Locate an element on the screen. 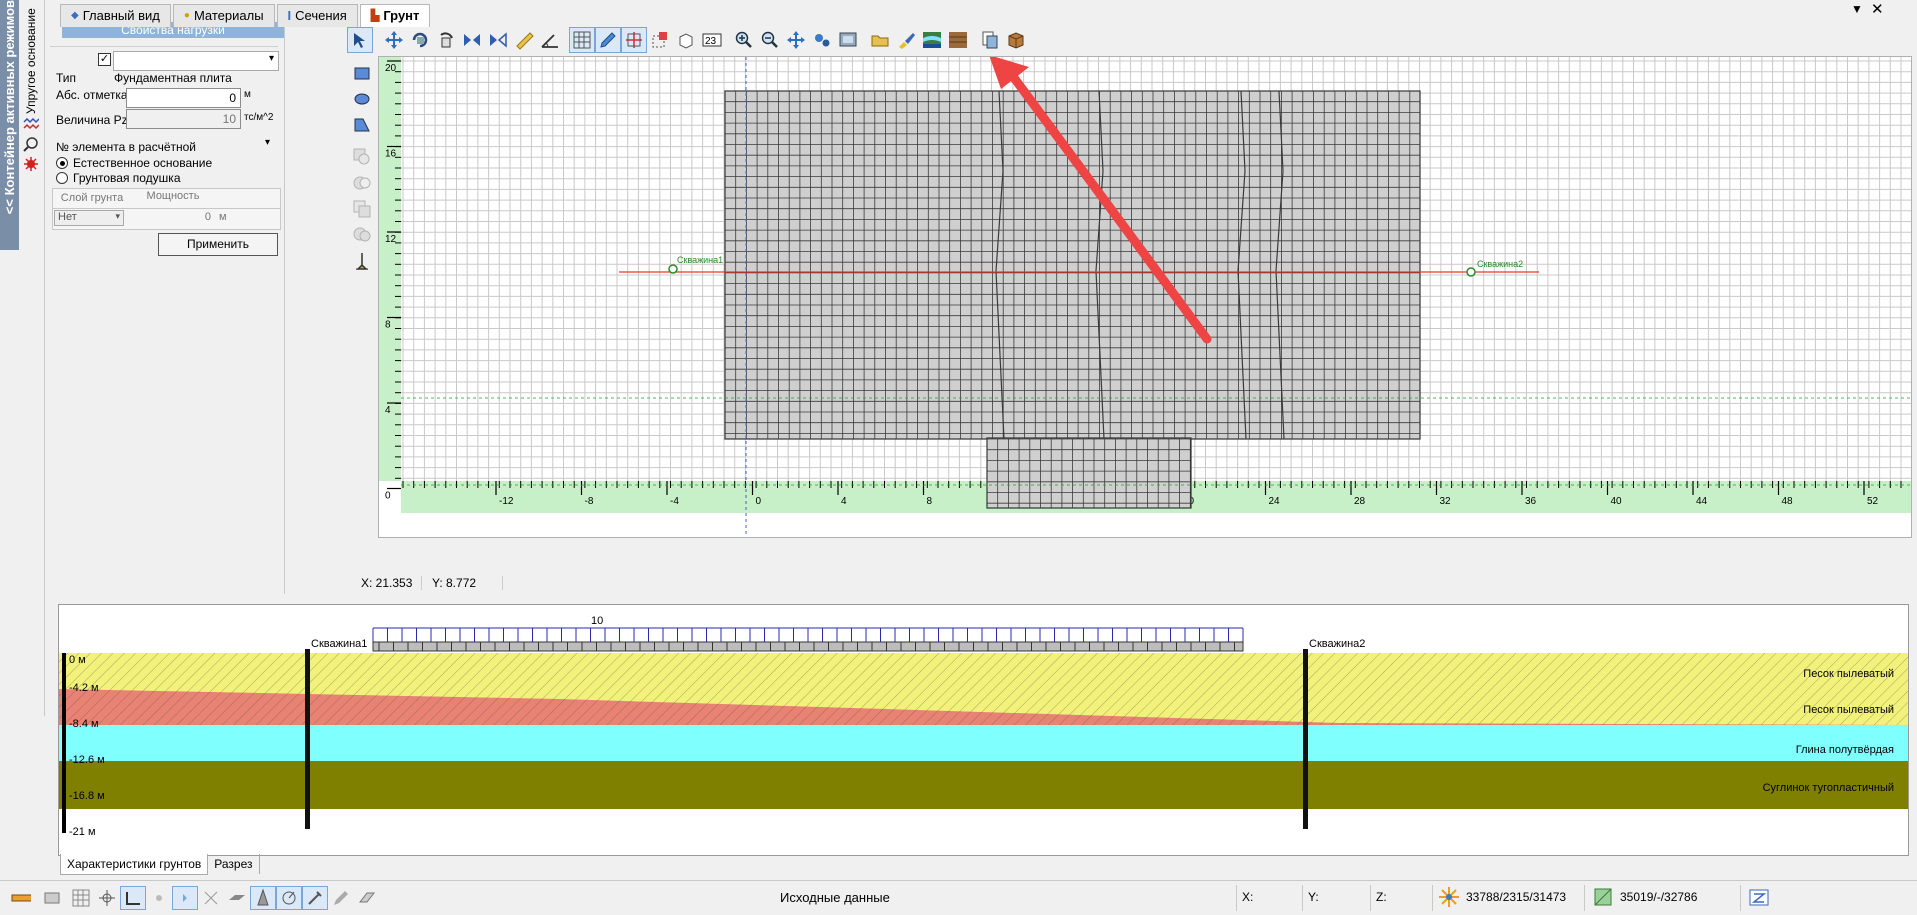 The width and height of the screenshot is (1917, 915). box-3d-icon is located at coordinates (1016, 40).